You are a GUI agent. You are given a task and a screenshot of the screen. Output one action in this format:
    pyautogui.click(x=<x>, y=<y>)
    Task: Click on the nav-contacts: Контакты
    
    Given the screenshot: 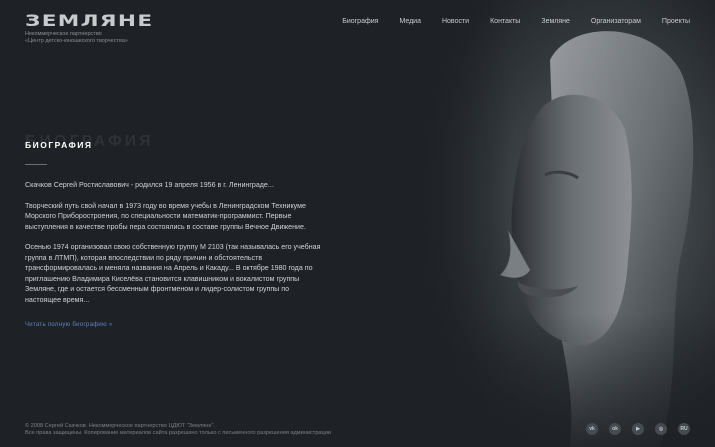 What is the action you would take?
    pyautogui.click(x=505, y=21)
    